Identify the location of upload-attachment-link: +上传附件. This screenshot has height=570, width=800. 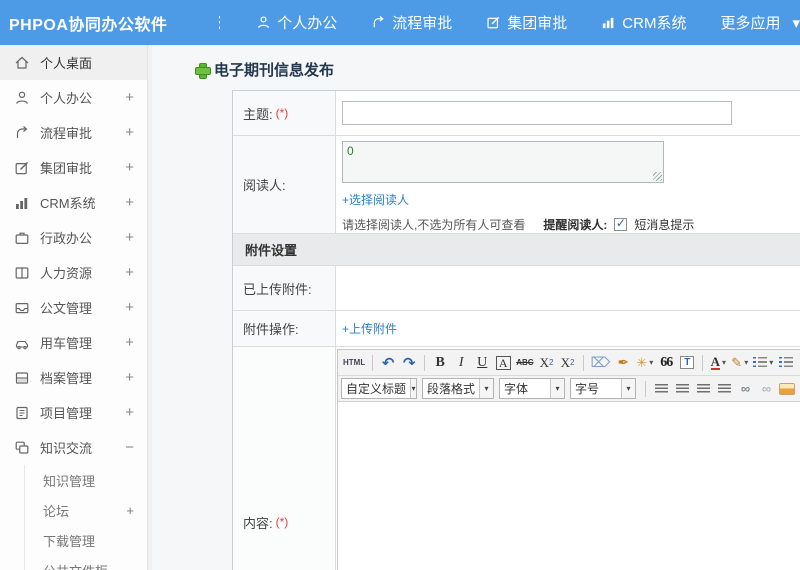
(369, 328).